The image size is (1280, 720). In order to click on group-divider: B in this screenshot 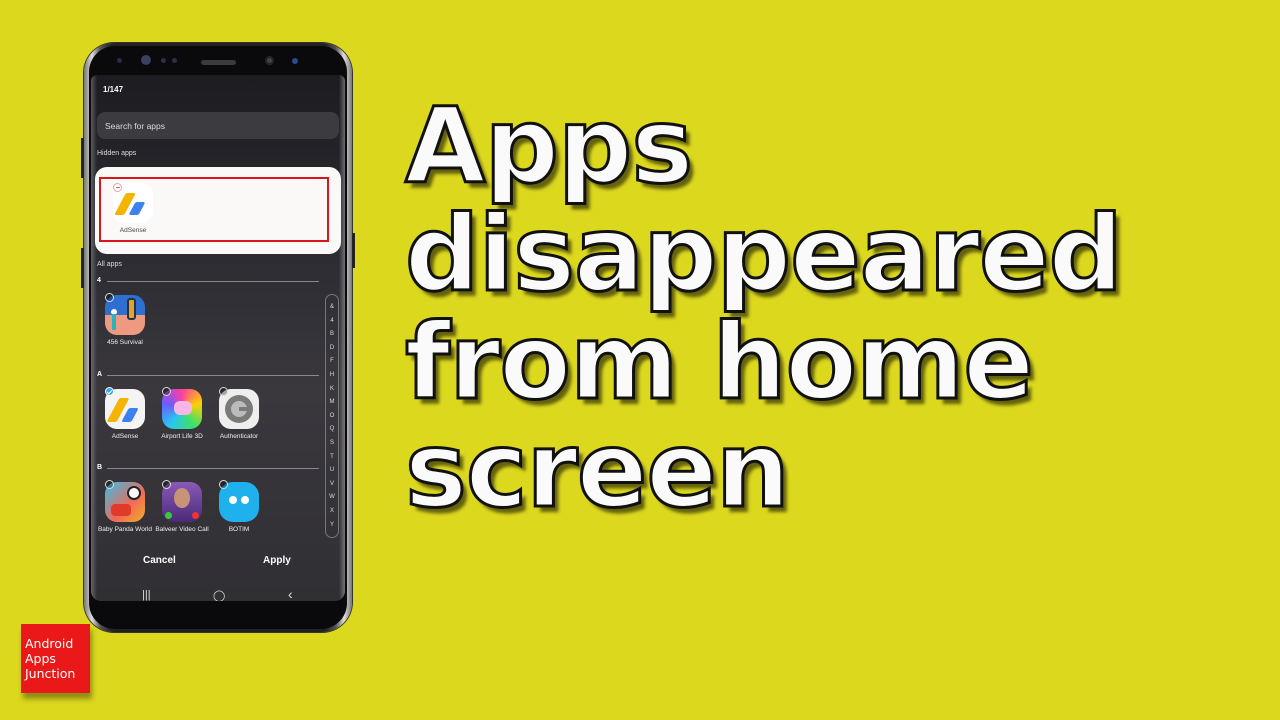, I will do `click(208, 469)`.